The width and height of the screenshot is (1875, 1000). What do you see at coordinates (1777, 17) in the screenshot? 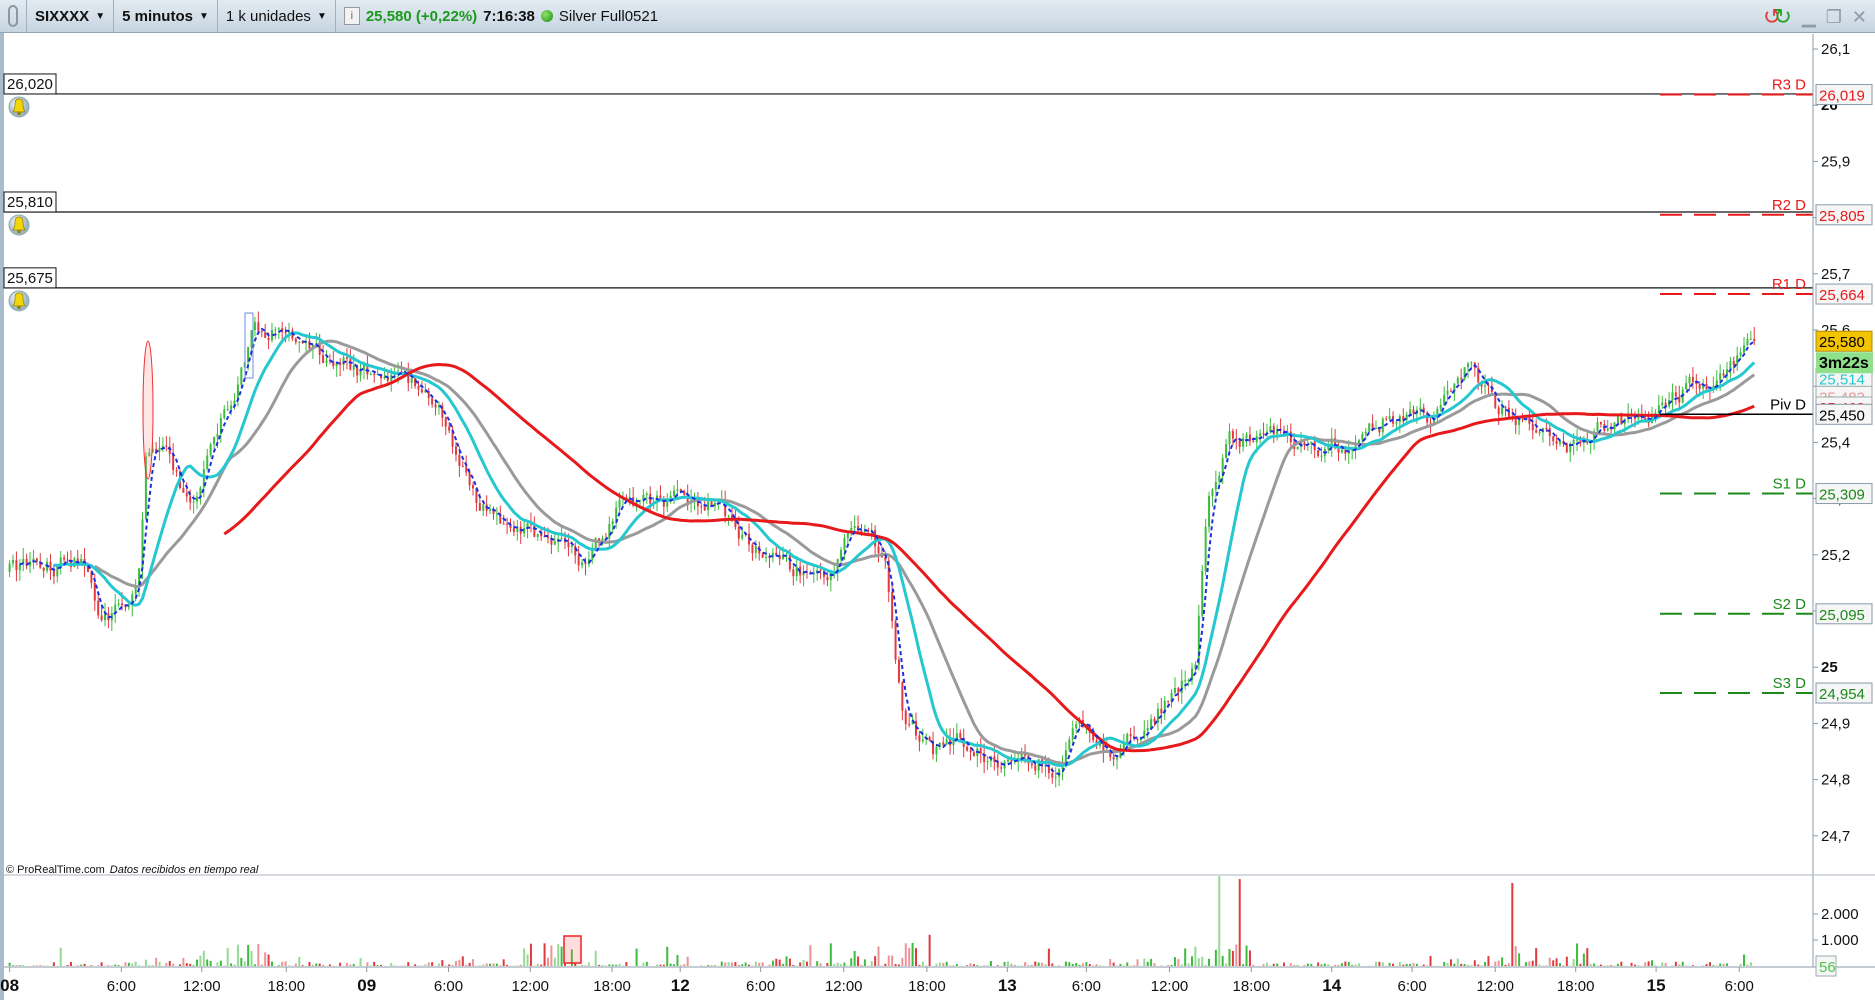
I see `refresh-icon: ↺↻` at bounding box center [1777, 17].